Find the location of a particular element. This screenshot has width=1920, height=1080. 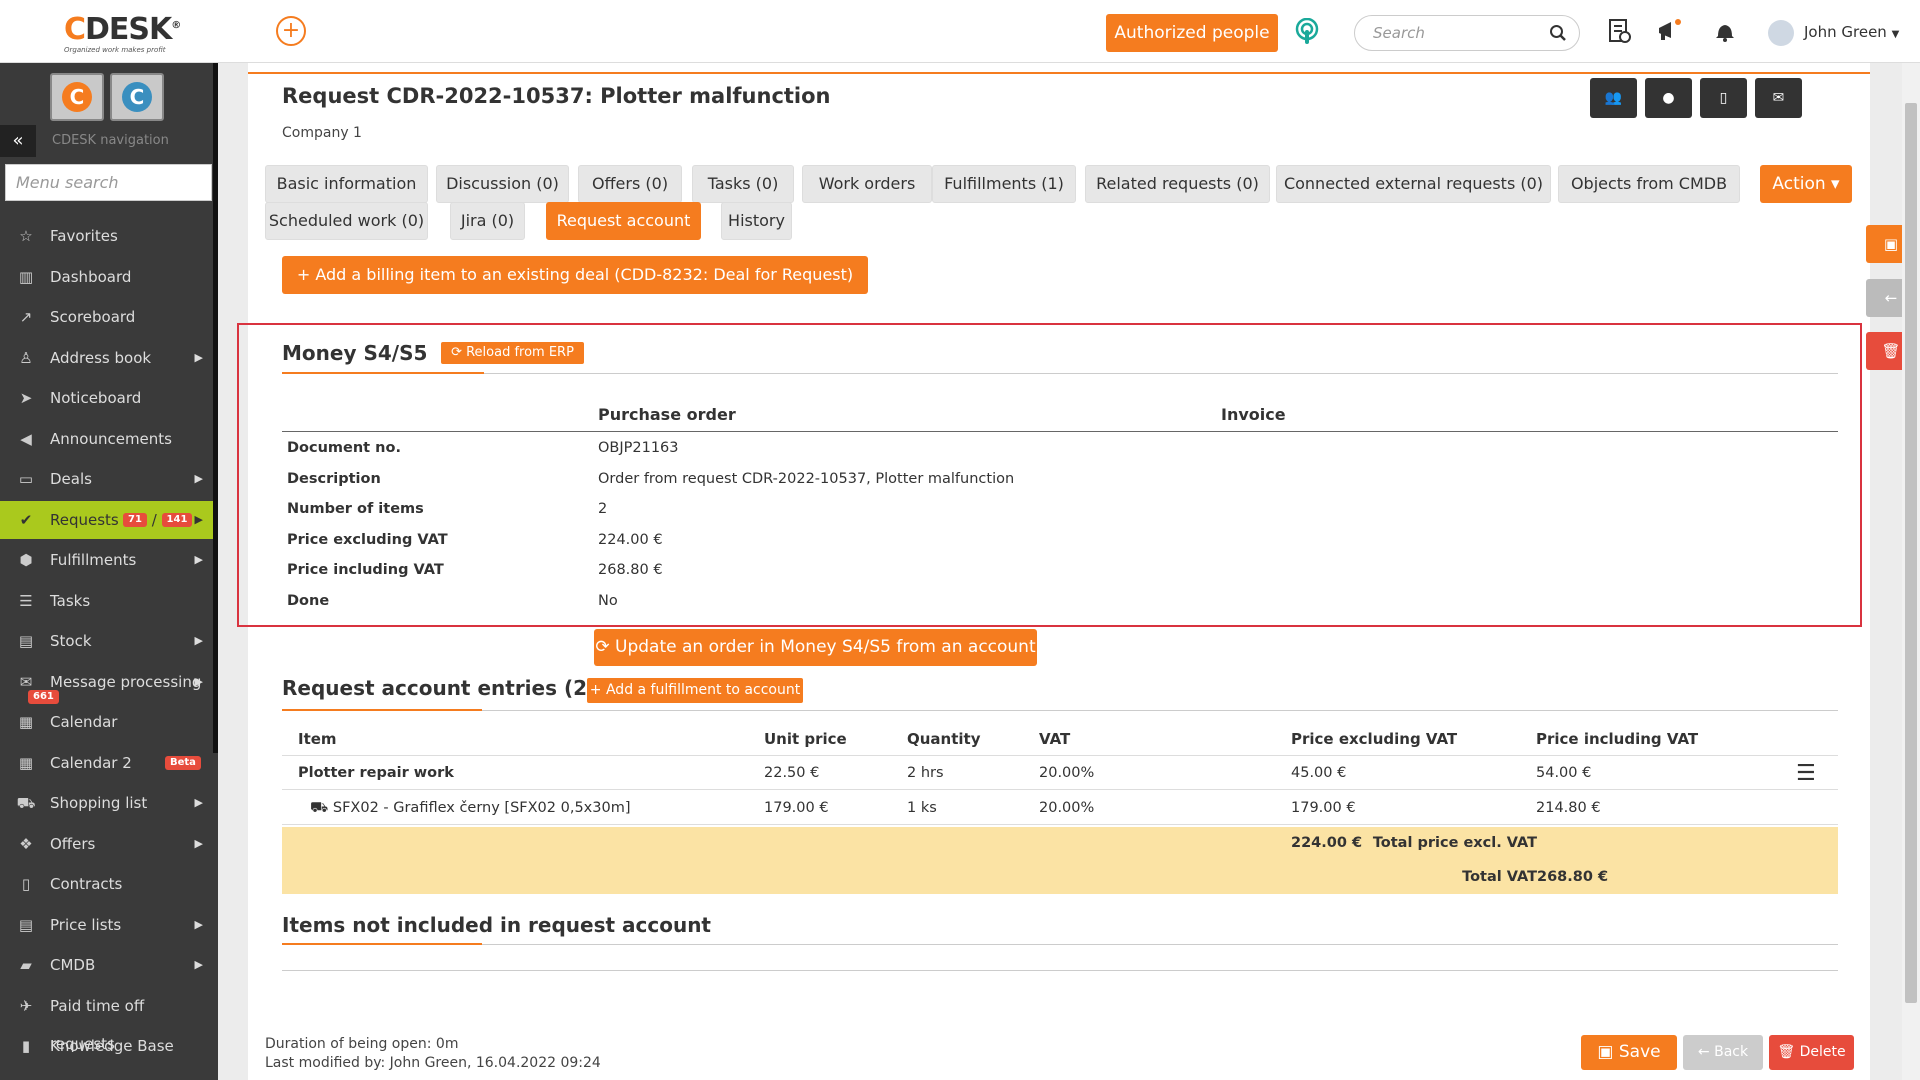

sidebar-item-stock: ▤ Stock ▶ is located at coordinates (106, 641).